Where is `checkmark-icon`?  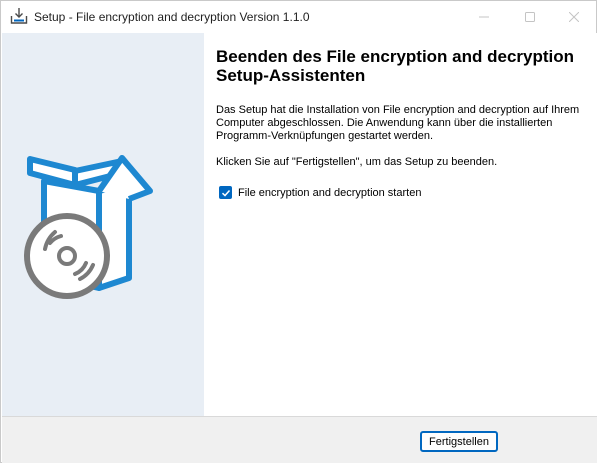 checkmark-icon is located at coordinates (225, 193).